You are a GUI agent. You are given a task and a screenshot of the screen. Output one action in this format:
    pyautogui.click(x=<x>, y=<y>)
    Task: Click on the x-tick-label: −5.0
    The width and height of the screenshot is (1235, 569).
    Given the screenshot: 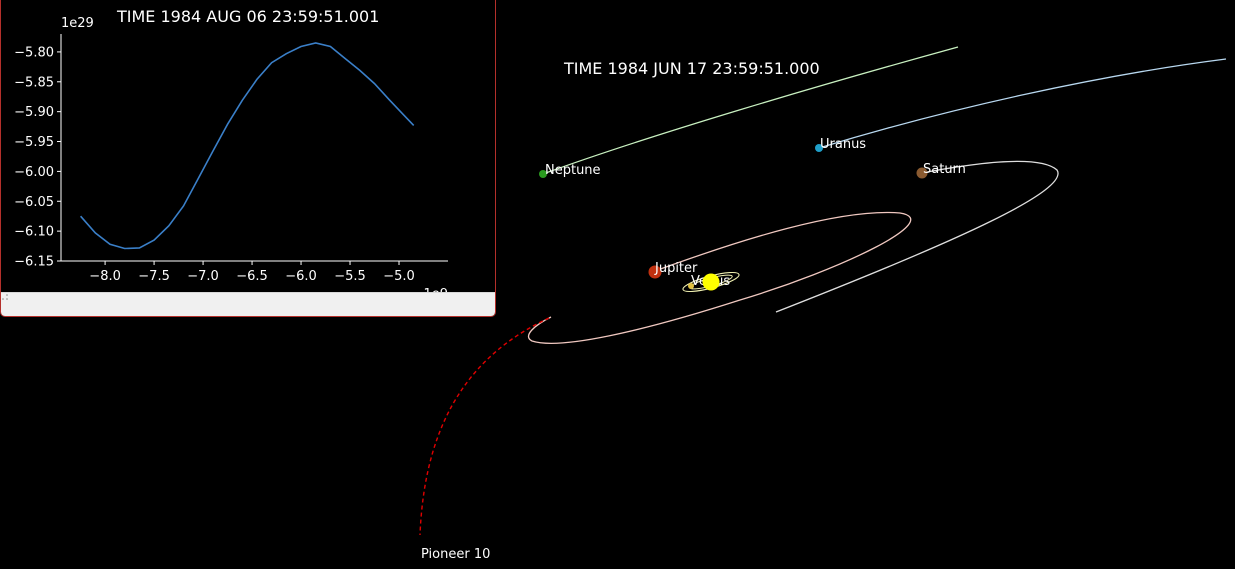 What is the action you would take?
    pyautogui.click(x=399, y=276)
    